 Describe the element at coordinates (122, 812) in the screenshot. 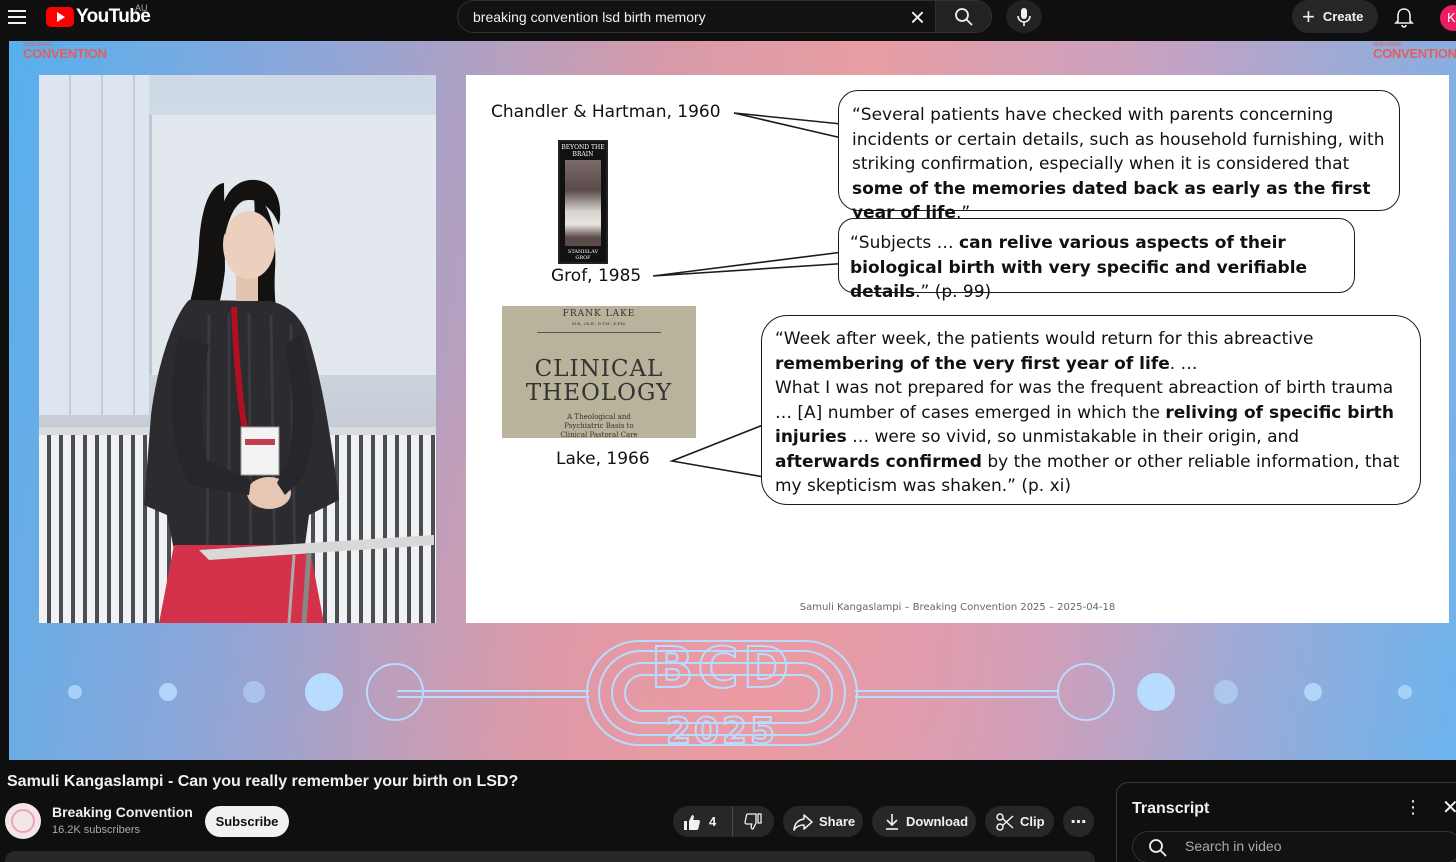

I see `channel-name: Breaking Convention` at that location.